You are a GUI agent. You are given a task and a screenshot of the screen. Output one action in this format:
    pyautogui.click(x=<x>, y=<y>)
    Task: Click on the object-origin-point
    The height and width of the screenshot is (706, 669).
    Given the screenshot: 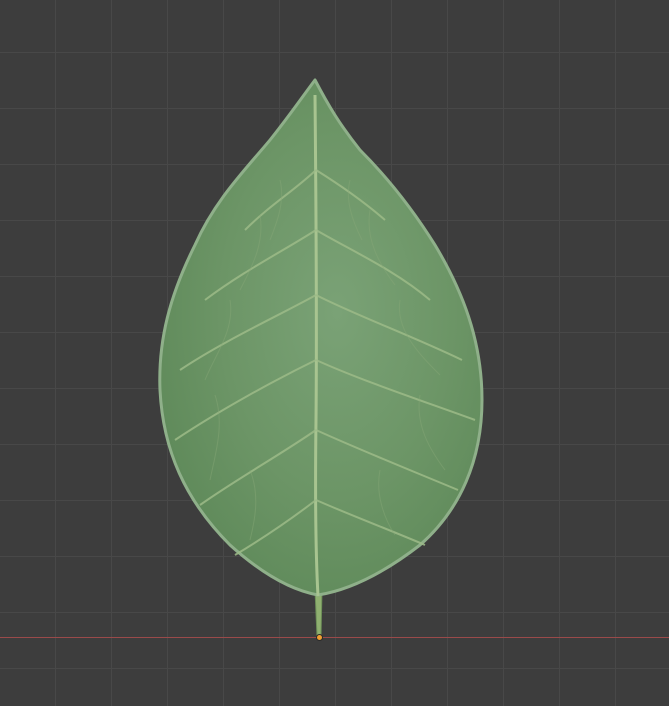 What is the action you would take?
    pyautogui.click(x=319, y=637)
    